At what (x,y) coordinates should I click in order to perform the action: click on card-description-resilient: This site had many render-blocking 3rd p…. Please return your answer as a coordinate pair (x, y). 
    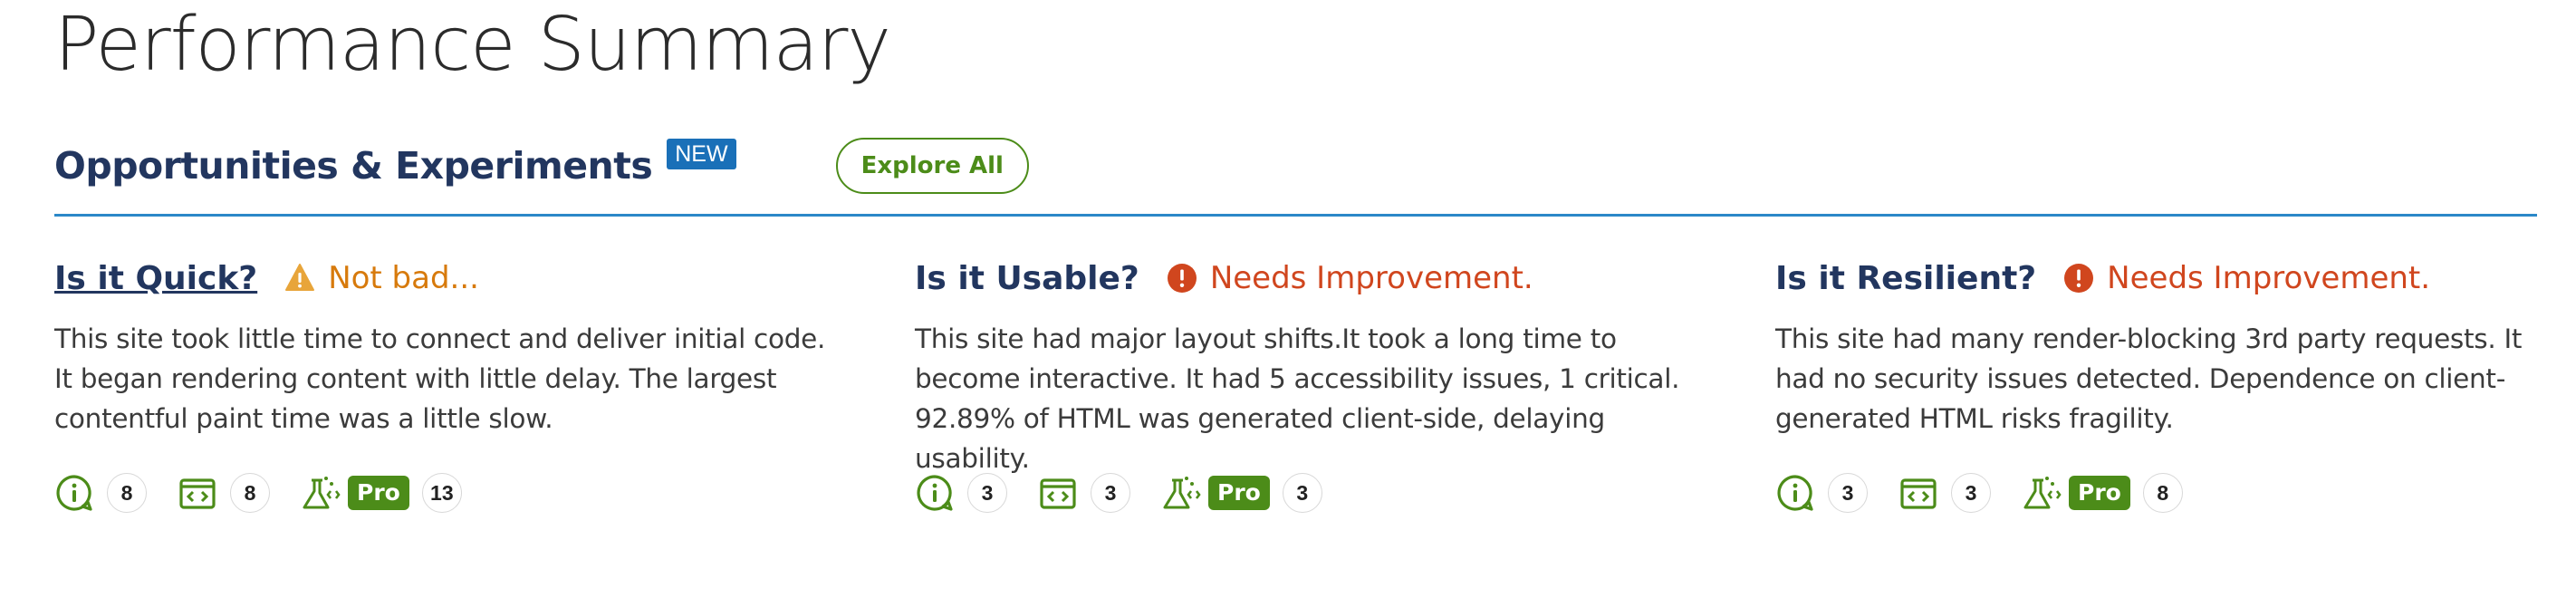
    Looking at the image, I should click on (2149, 378).